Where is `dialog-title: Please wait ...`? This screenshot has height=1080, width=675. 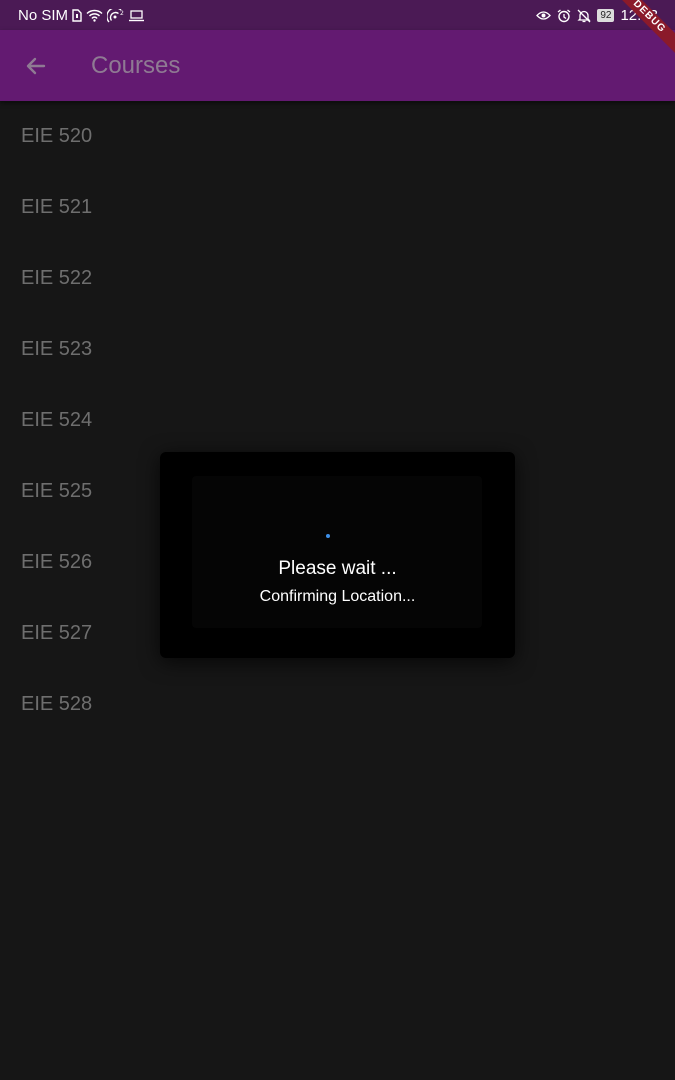 dialog-title: Please wait ... is located at coordinates (337, 568).